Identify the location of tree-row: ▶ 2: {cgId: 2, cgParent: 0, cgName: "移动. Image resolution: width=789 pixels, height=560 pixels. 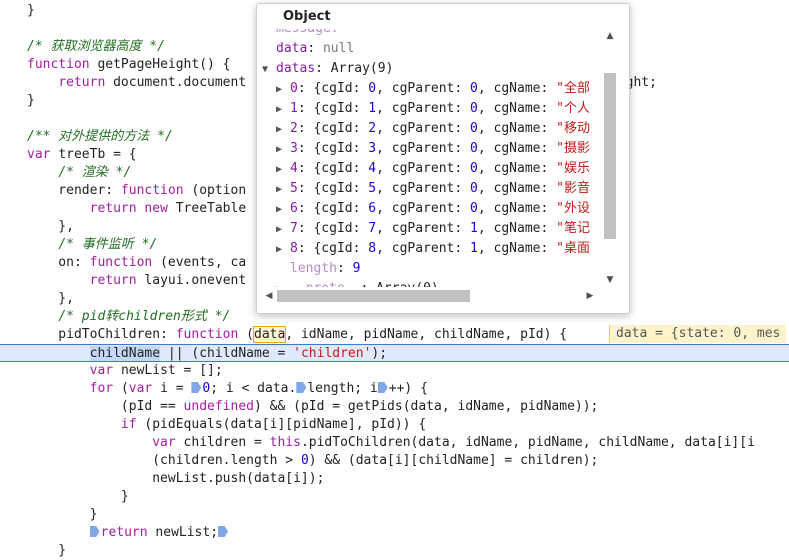
(433, 129).